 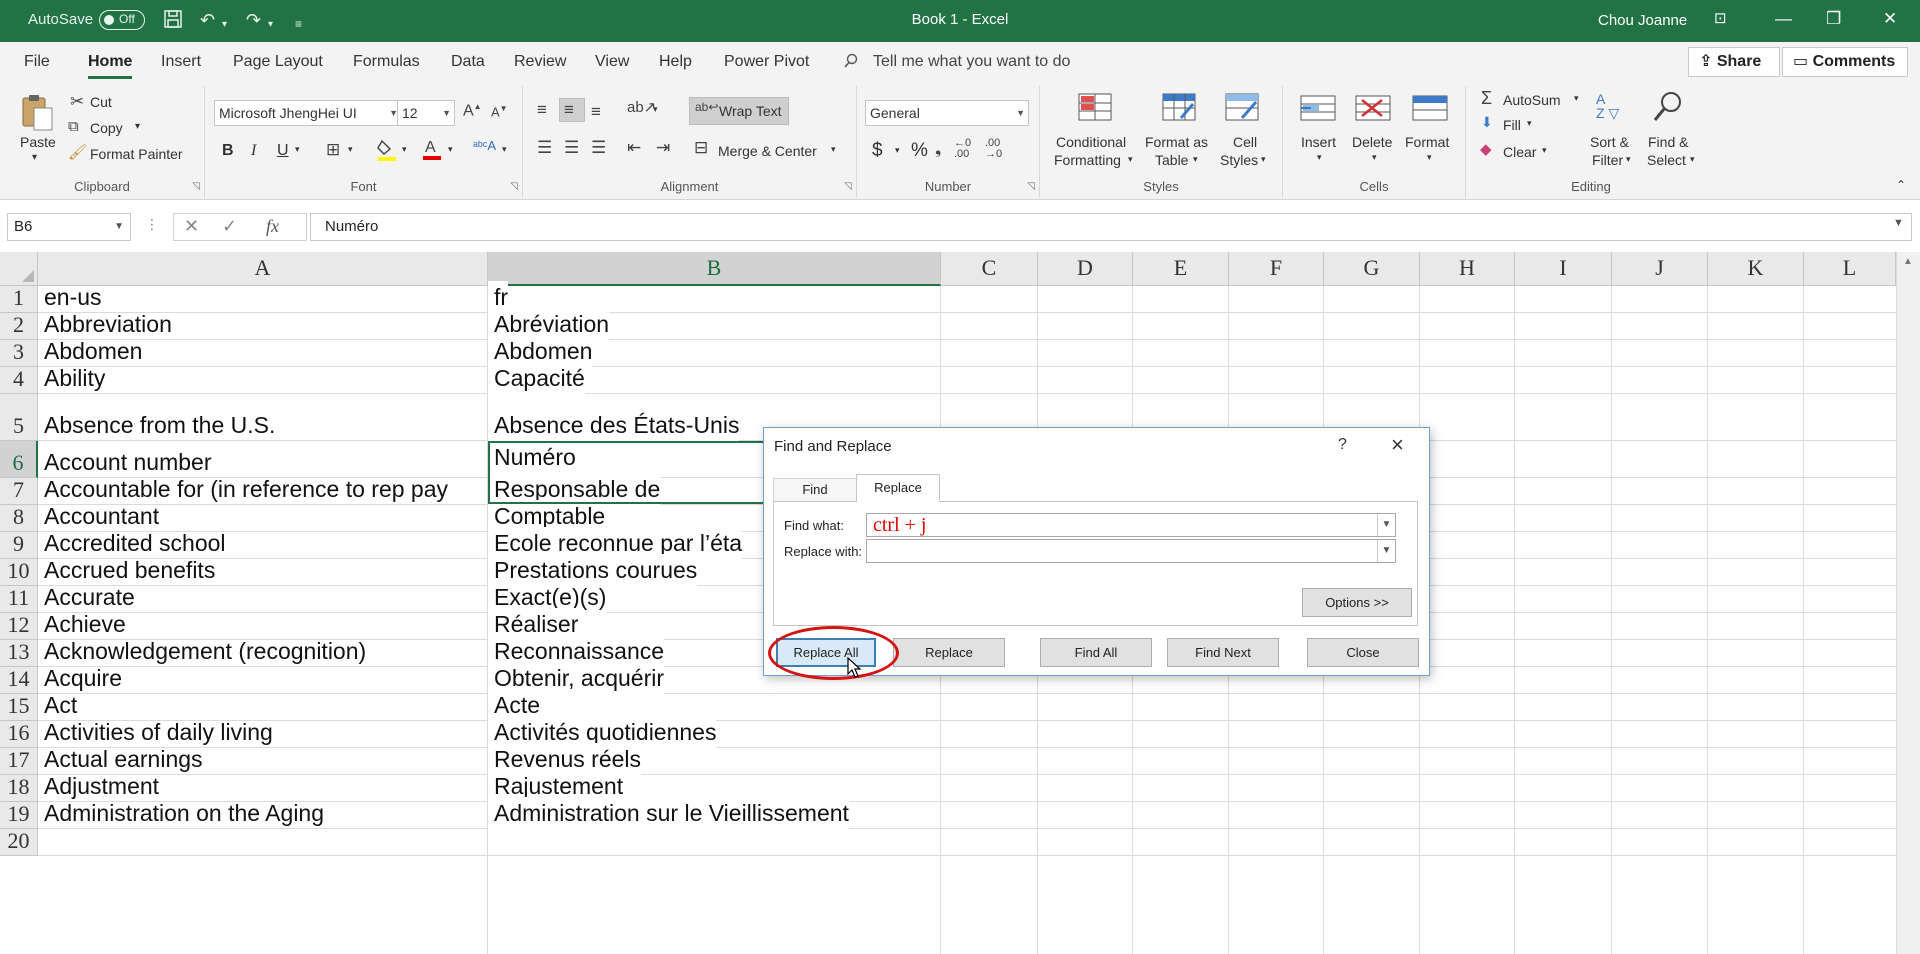 I want to click on format-painter-icon: 🖌, so click(x=77, y=152).